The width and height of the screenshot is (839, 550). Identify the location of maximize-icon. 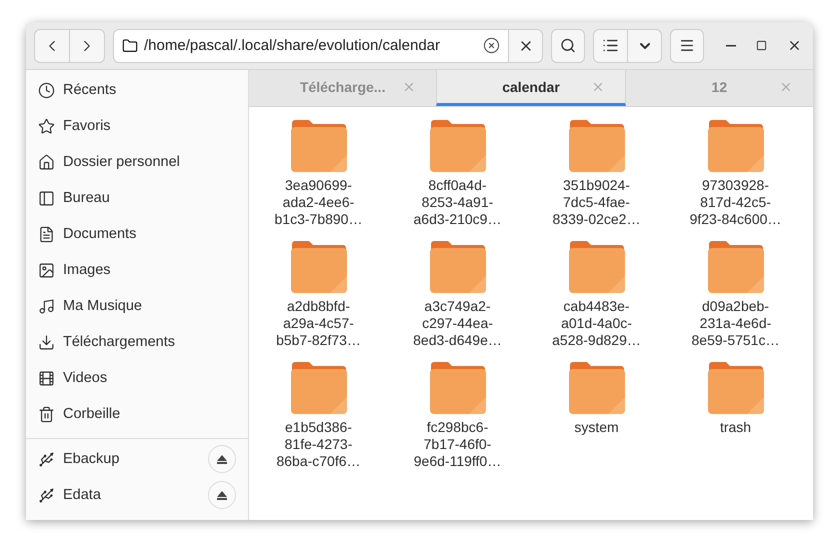
(761, 45).